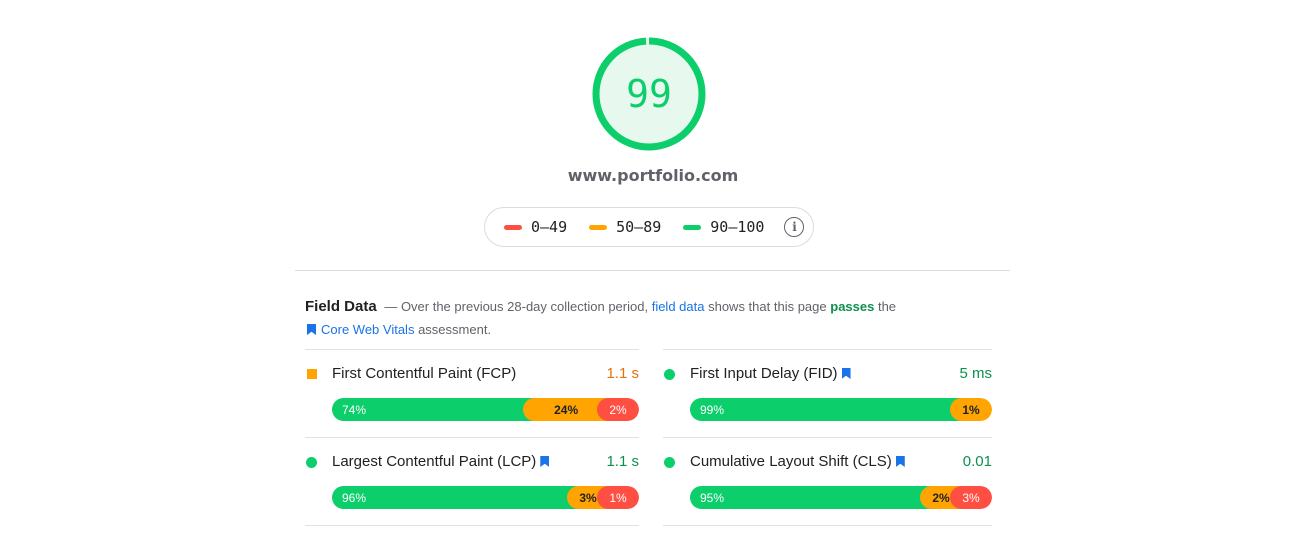 The image size is (1306, 560). What do you see at coordinates (311, 373) in the screenshot?
I see `average-square-icon` at bounding box center [311, 373].